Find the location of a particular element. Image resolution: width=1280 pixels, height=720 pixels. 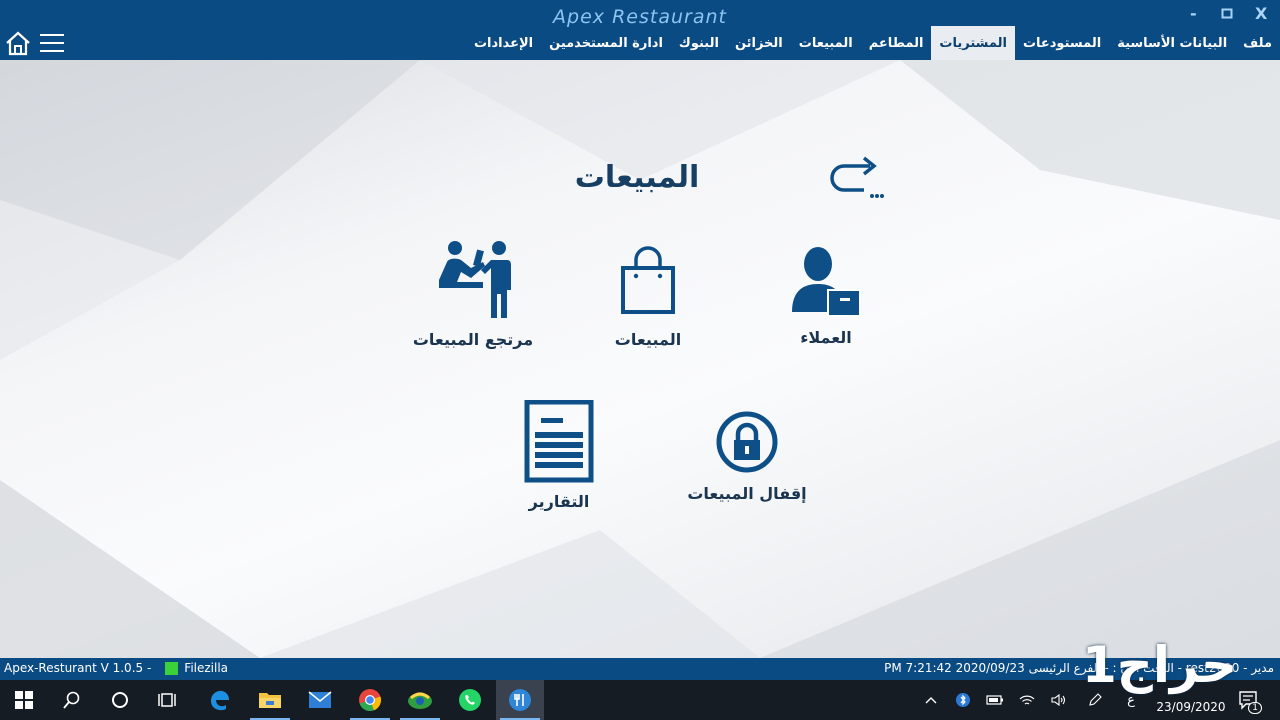

sales-closing-label: إقفال المبيعات is located at coordinates (747, 493).